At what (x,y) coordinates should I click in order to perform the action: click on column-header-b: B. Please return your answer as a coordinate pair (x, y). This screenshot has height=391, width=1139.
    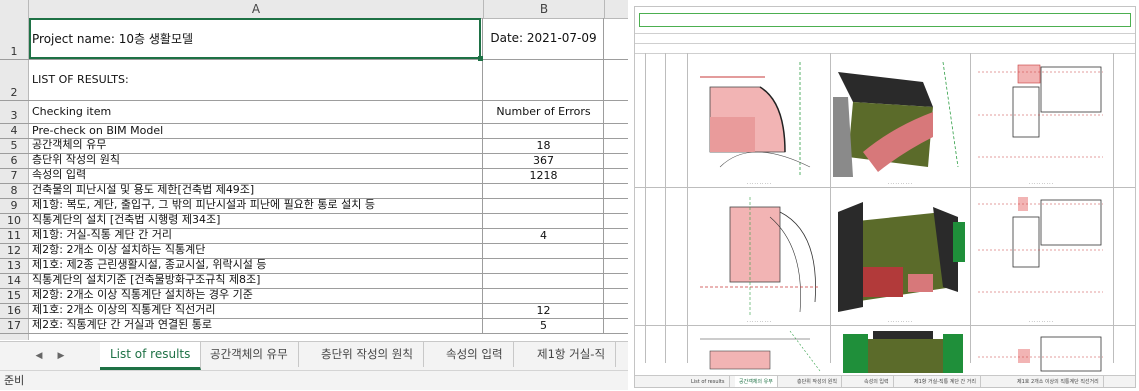
    Looking at the image, I should click on (544, 9).